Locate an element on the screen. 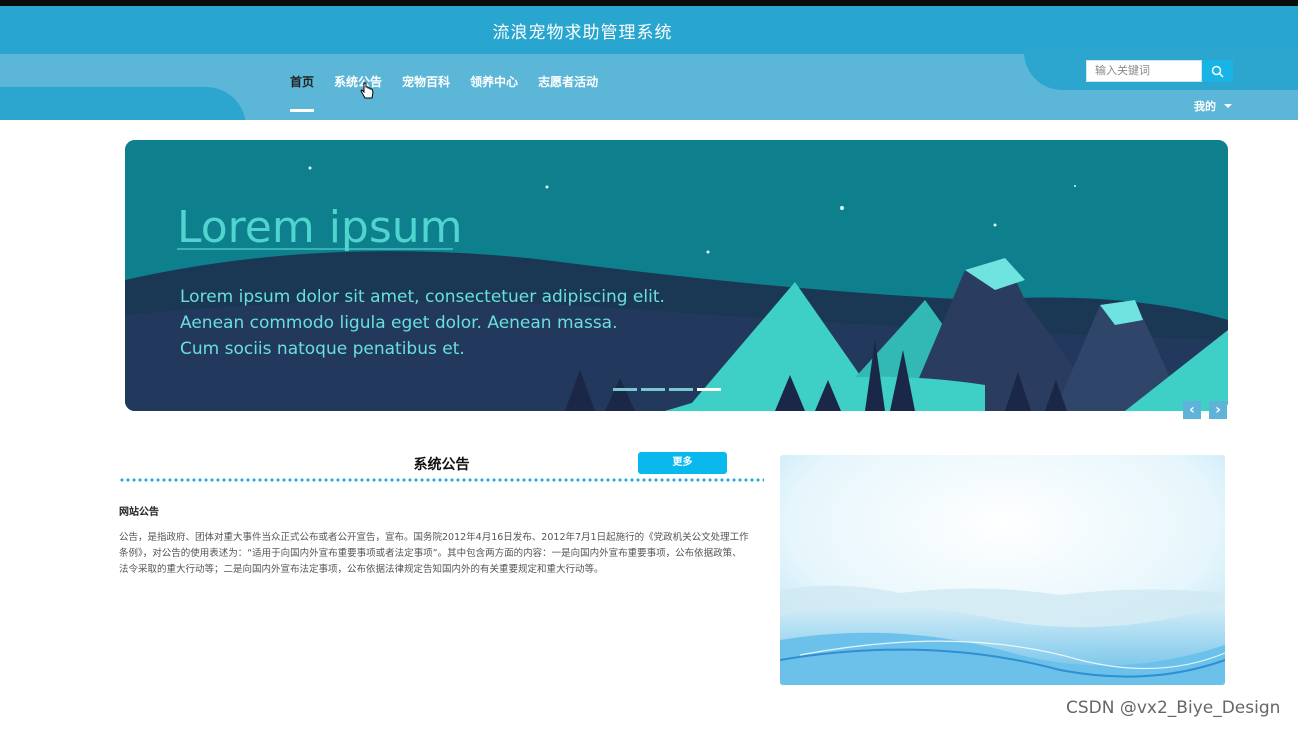  headline-underline is located at coordinates (315, 249).